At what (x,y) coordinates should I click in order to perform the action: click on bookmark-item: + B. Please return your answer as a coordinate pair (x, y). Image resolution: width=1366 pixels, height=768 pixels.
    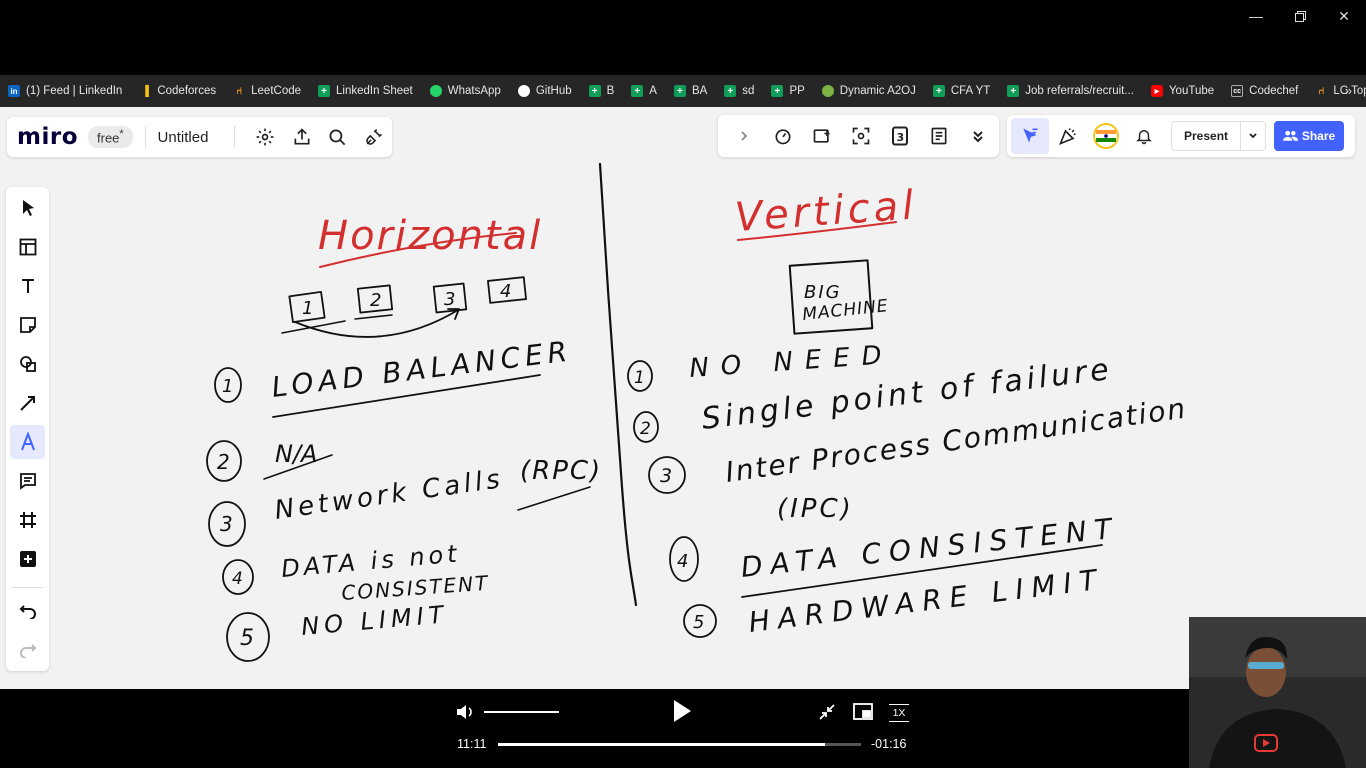
    Looking at the image, I should click on (601, 91).